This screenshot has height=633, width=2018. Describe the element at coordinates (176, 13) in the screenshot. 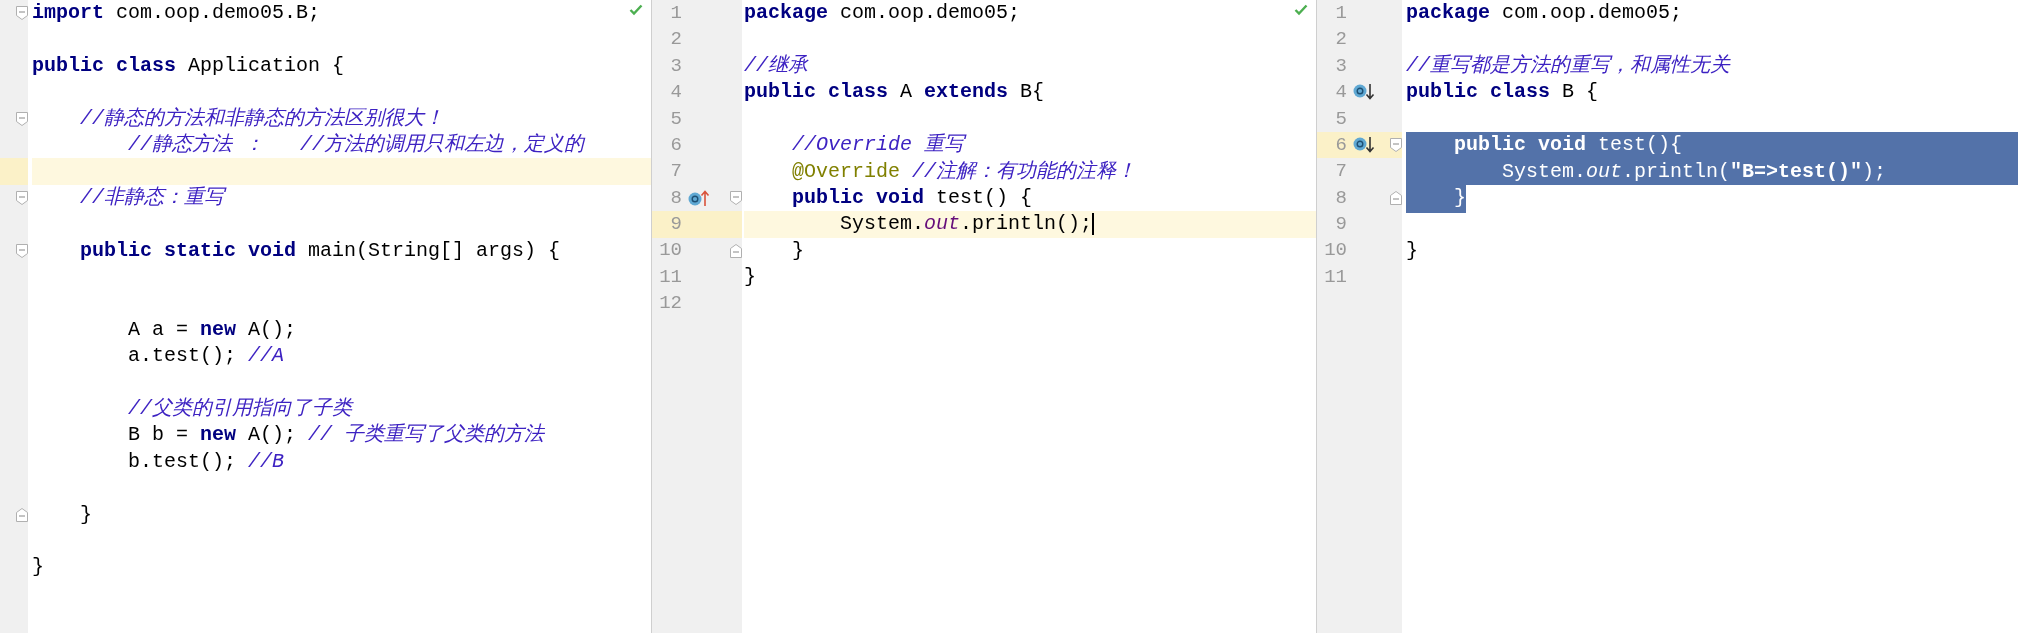

I see `code-line: import com.oop.demo05.B;` at that location.